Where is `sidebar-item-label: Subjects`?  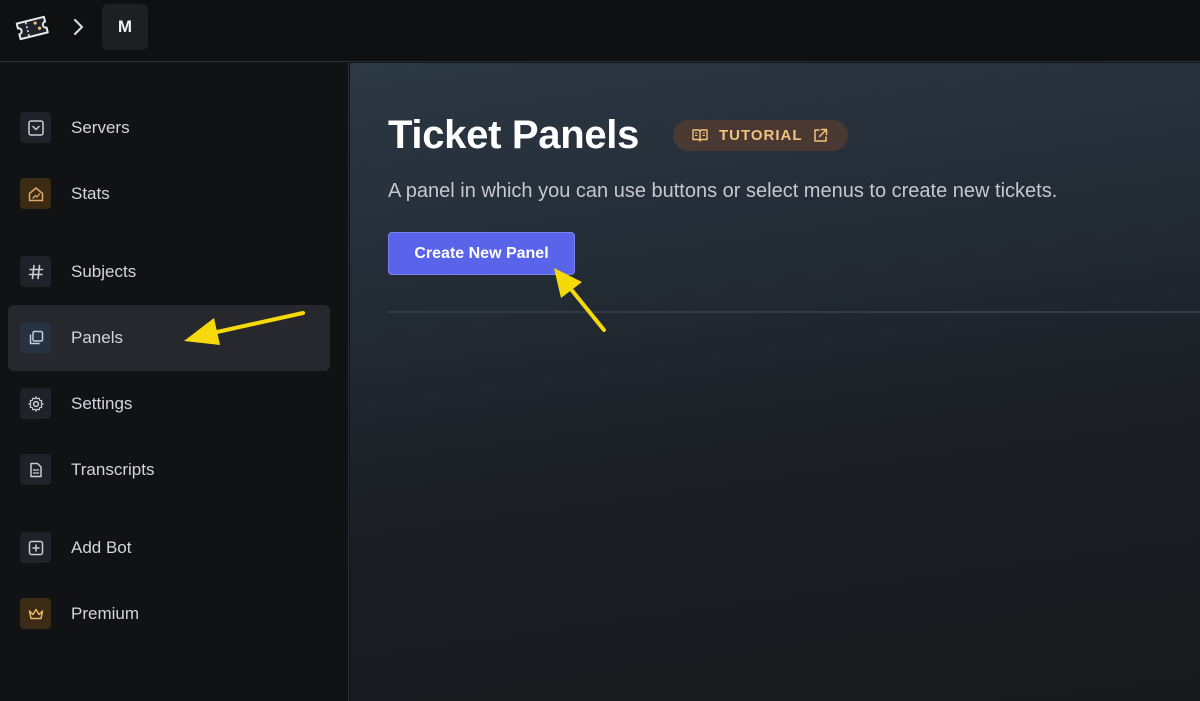
sidebar-item-label: Subjects is located at coordinates (104, 271).